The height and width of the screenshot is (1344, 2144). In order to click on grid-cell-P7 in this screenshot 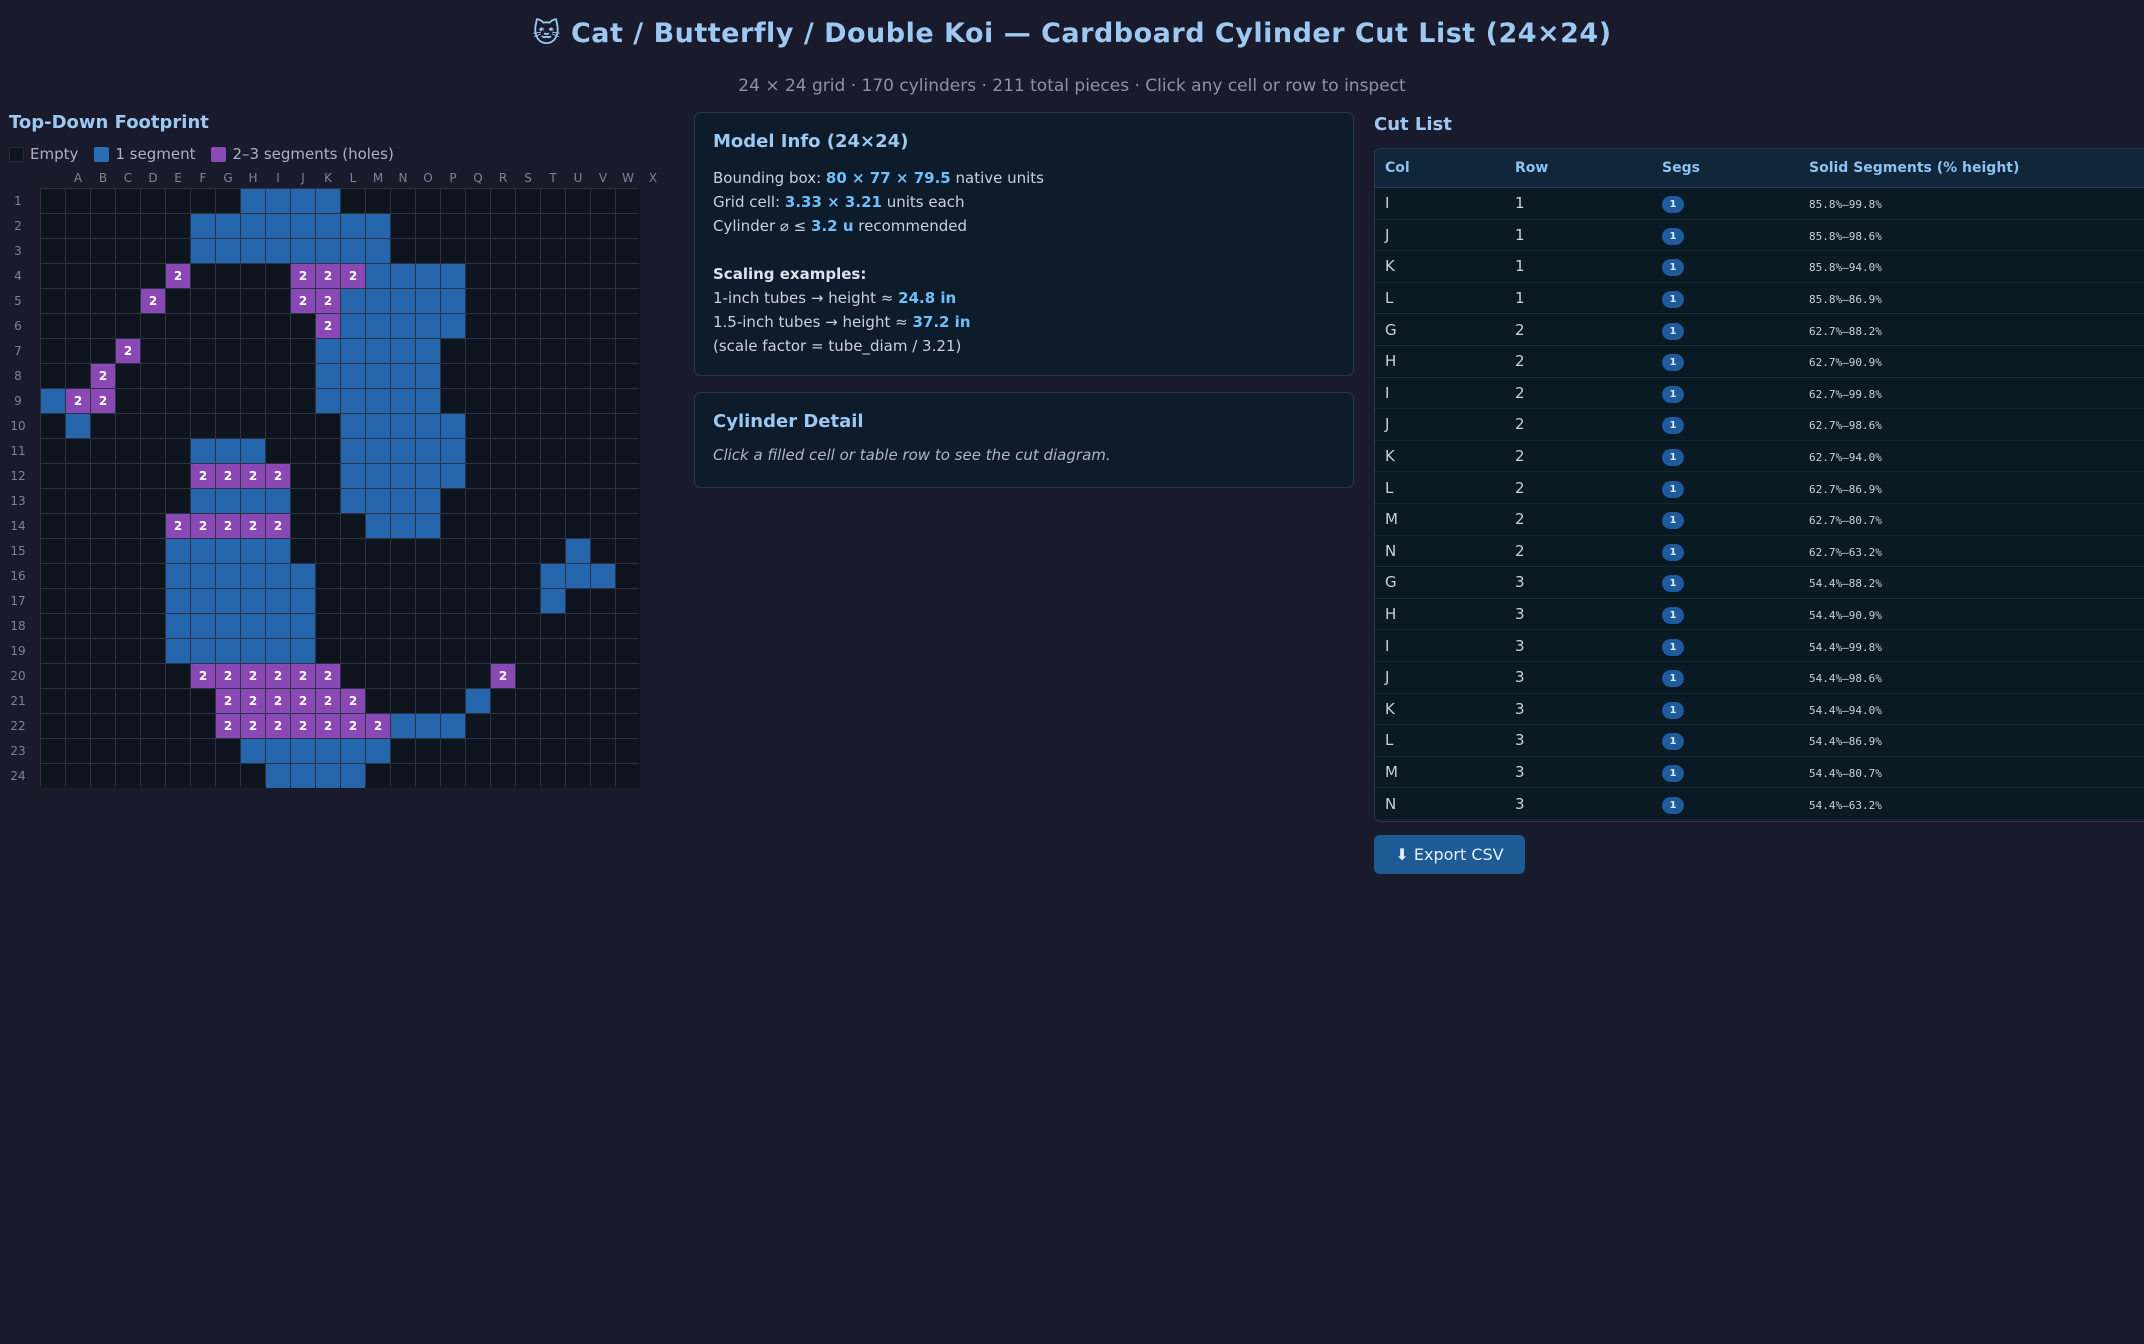, I will do `click(428, 351)`.